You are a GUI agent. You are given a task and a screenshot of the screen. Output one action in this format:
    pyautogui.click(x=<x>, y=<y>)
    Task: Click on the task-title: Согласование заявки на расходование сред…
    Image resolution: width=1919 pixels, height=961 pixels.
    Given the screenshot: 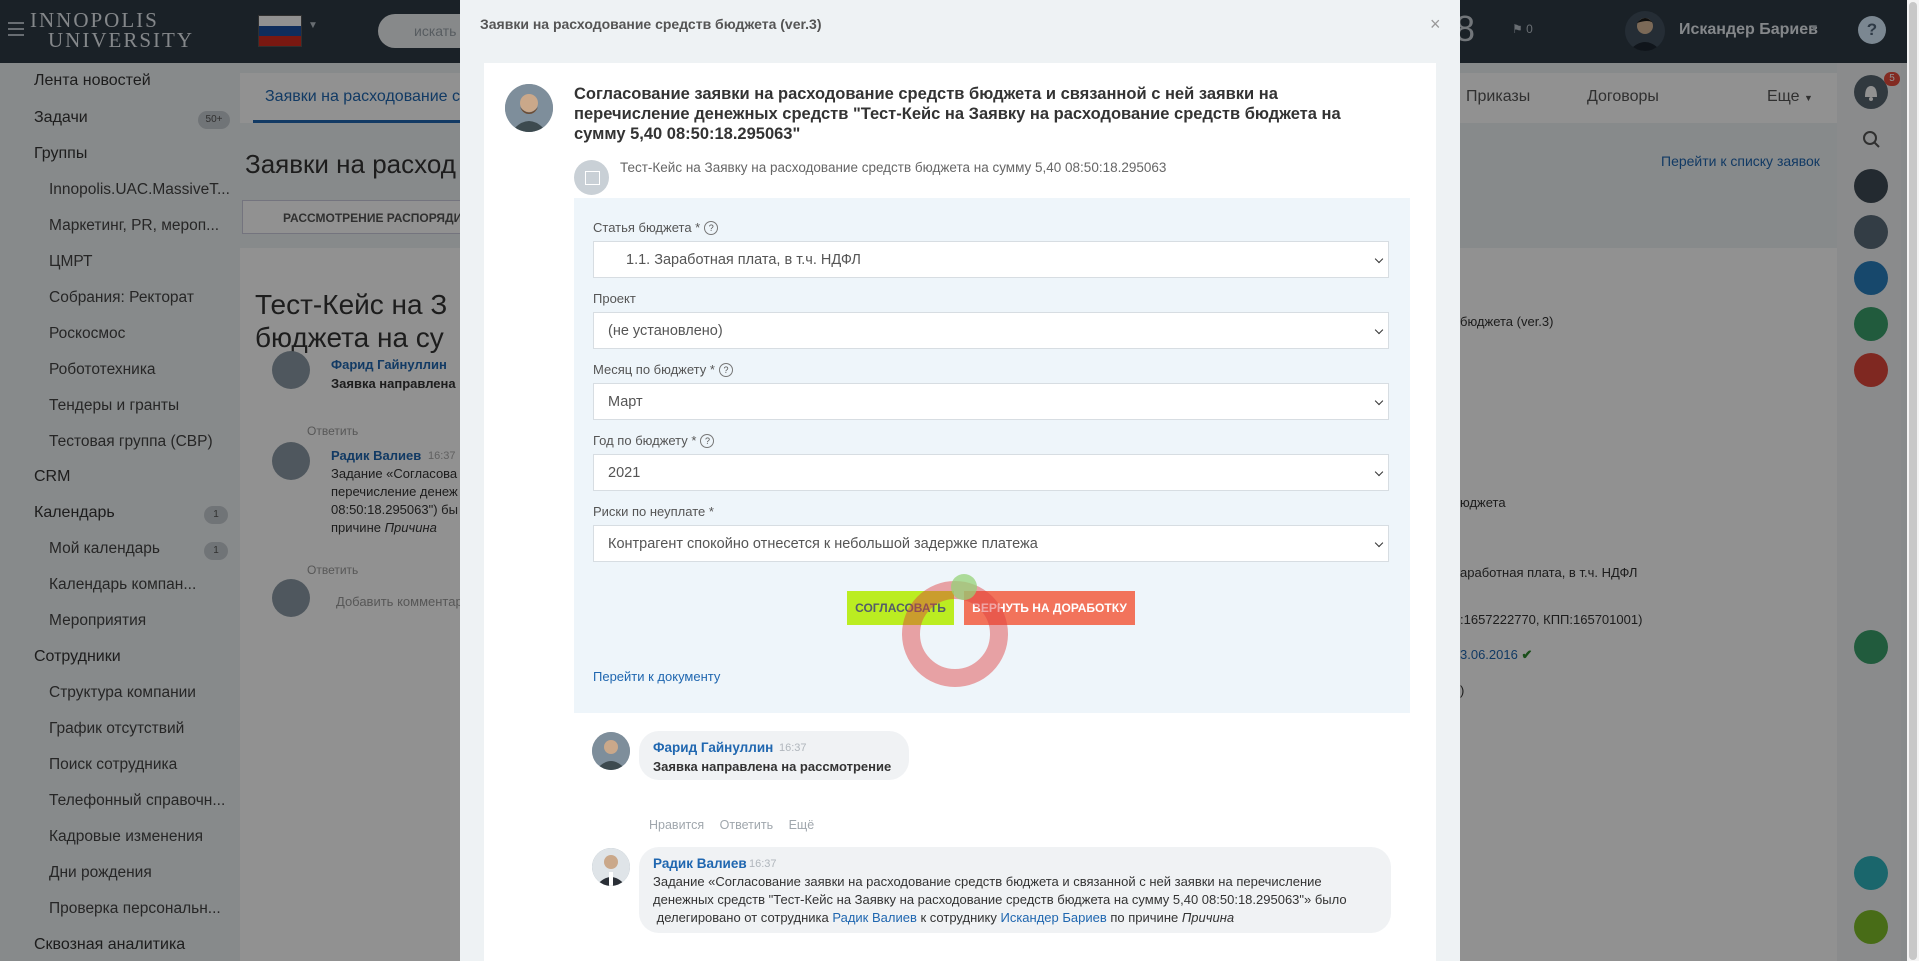 What is the action you would take?
    pyautogui.click(x=957, y=114)
    